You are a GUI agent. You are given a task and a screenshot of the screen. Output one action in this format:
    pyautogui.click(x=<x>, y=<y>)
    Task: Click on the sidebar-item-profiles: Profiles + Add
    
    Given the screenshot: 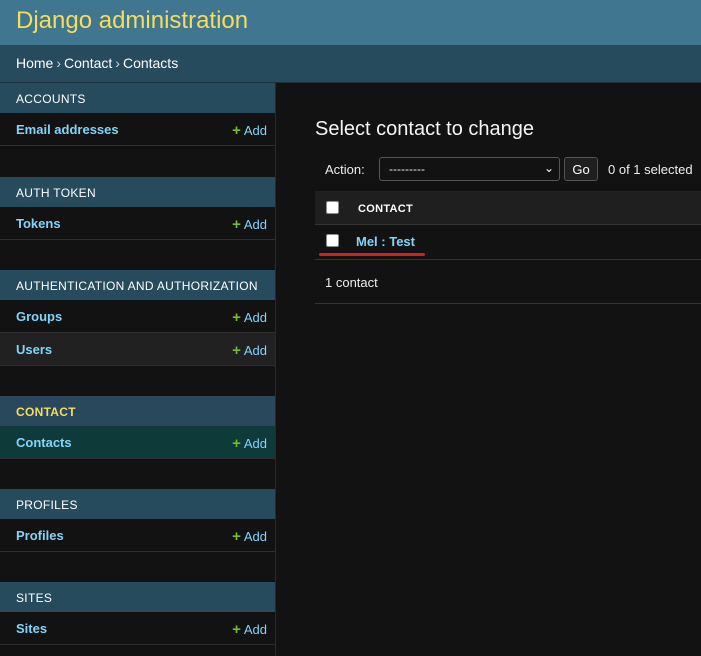 What is the action you would take?
    pyautogui.click(x=137, y=535)
    